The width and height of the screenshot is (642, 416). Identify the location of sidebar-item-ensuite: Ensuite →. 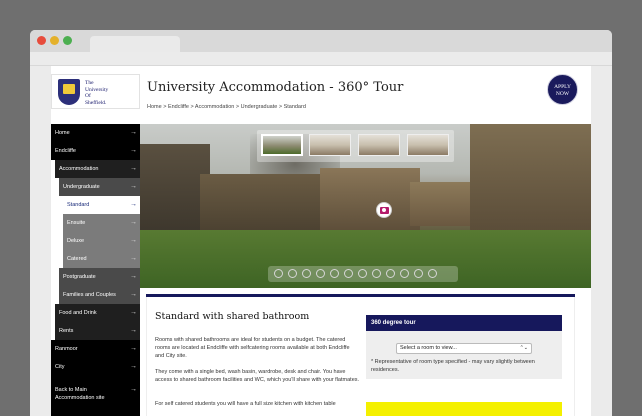
(101, 223).